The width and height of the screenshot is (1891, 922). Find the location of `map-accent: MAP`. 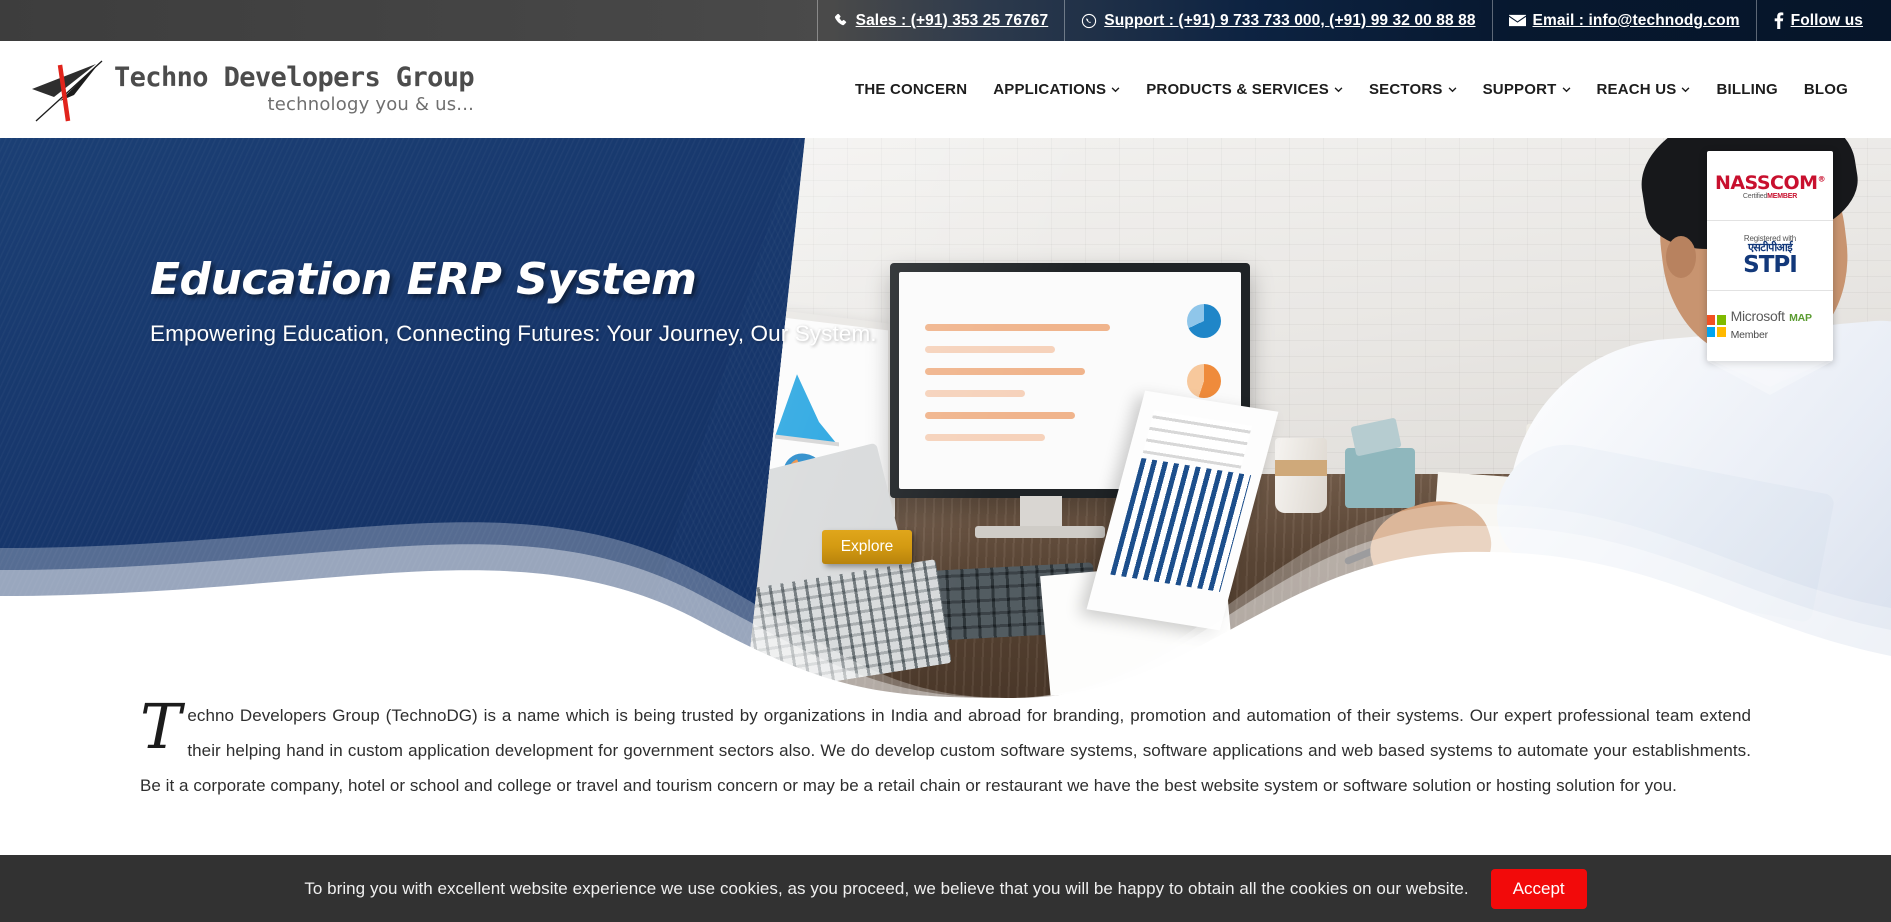

map-accent: MAP is located at coordinates (1800, 318).